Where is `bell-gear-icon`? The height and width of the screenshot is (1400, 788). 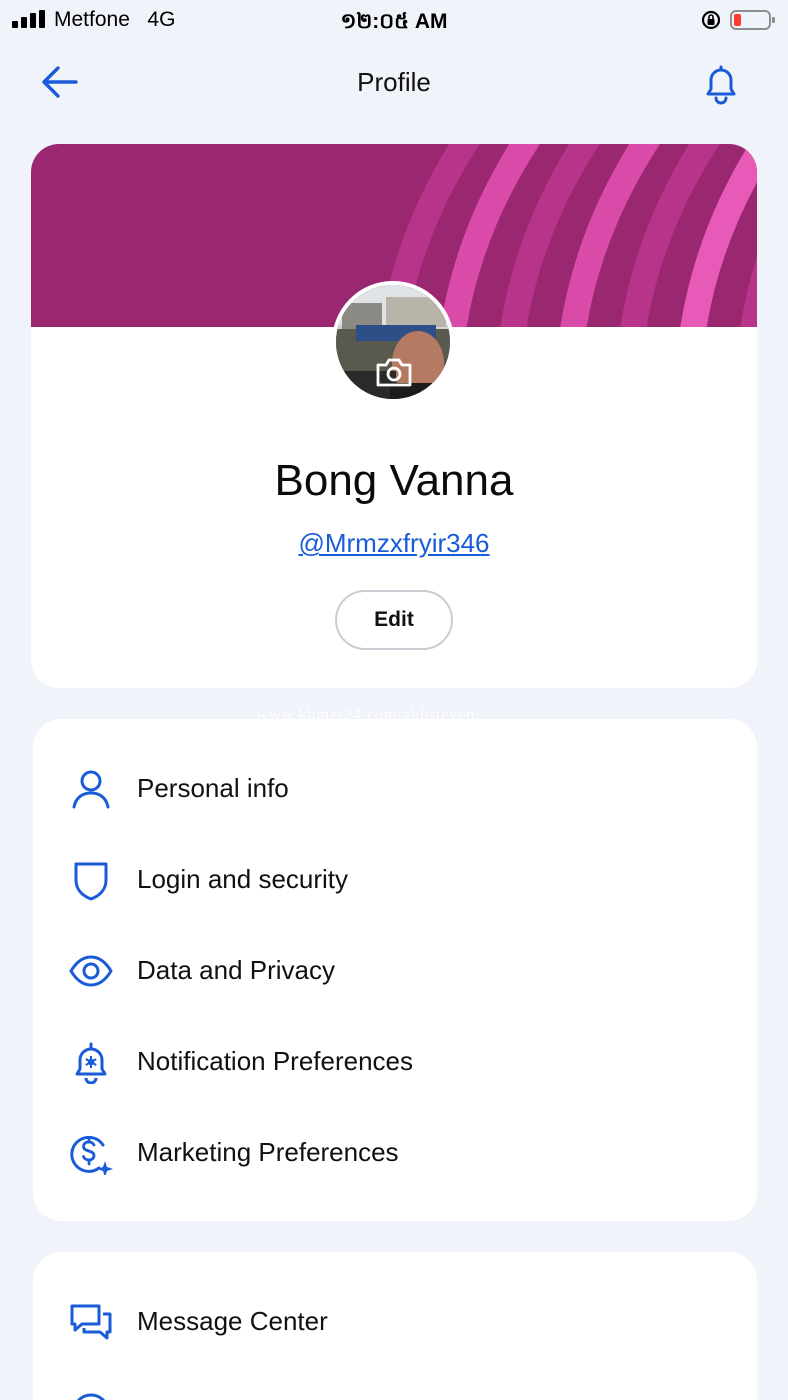
bell-gear-icon is located at coordinates (91, 1063).